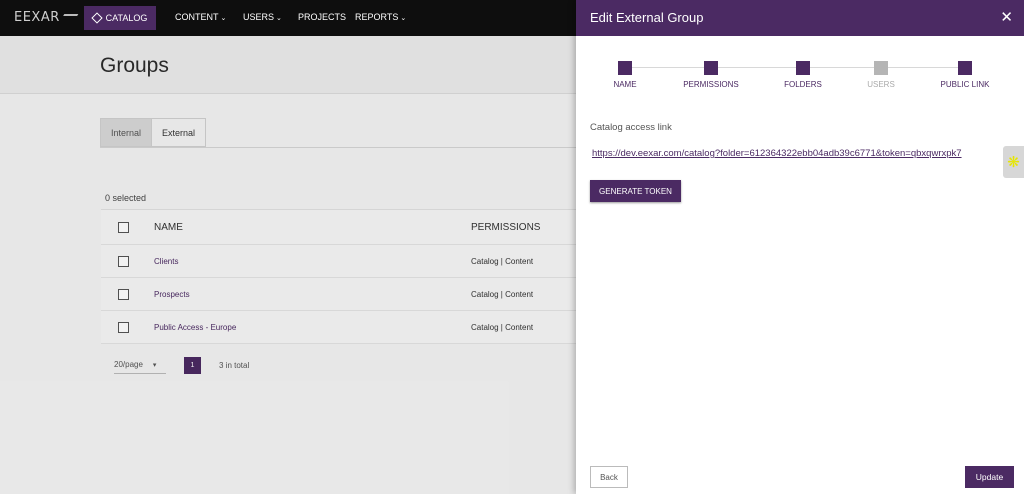 The width and height of the screenshot is (1024, 494). I want to click on nav-content: CONTENT ⌄, so click(200, 17).